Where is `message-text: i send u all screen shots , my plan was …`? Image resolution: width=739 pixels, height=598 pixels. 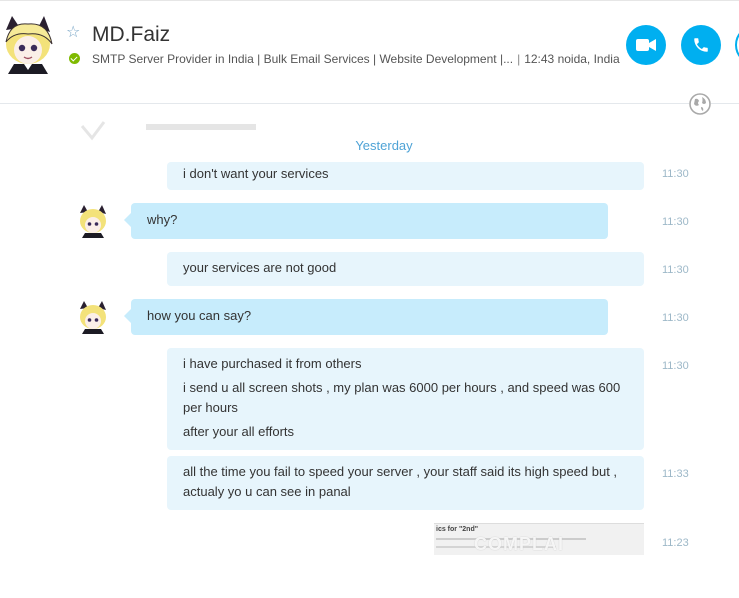
message-text: i send u all screen shots , my plan was … is located at coordinates (402, 397).